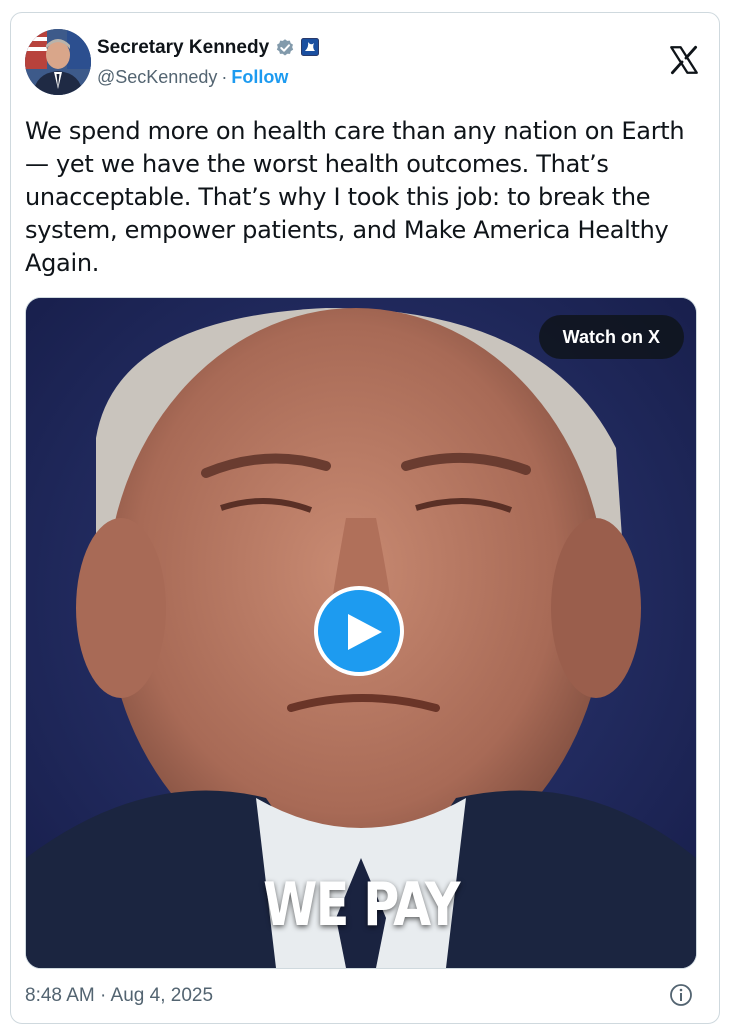 The width and height of the screenshot is (733, 1024). I want to click on play-button, so click(359, 631).